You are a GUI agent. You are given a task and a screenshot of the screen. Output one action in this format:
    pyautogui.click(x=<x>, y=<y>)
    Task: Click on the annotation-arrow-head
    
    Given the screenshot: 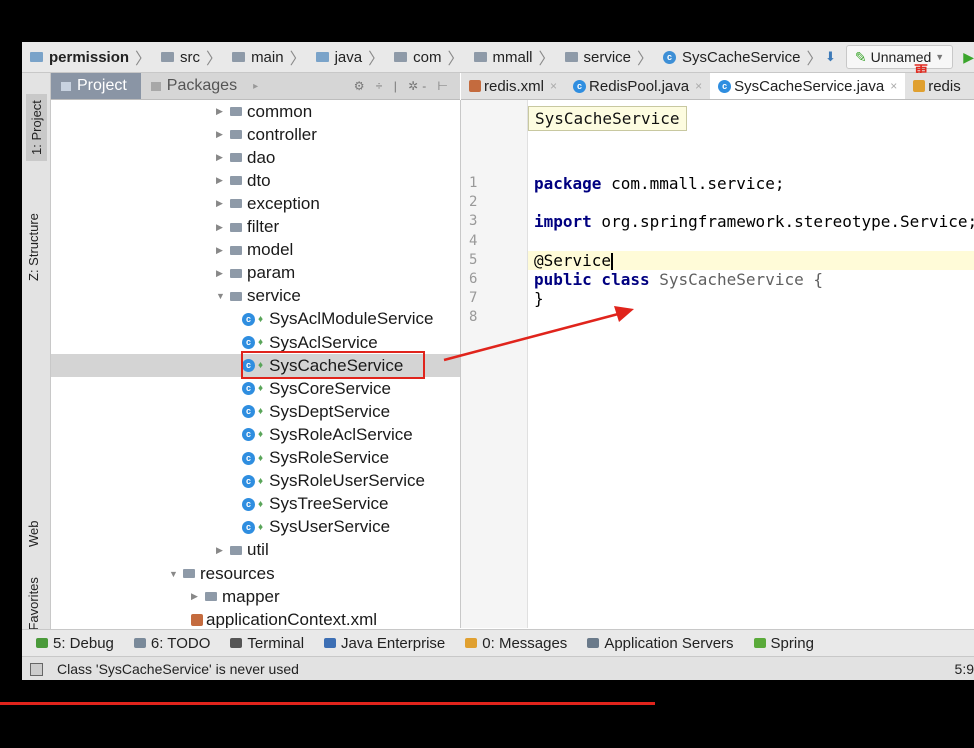 What is the action you would take?
    pyautogui.click(x=624, y=314)
    